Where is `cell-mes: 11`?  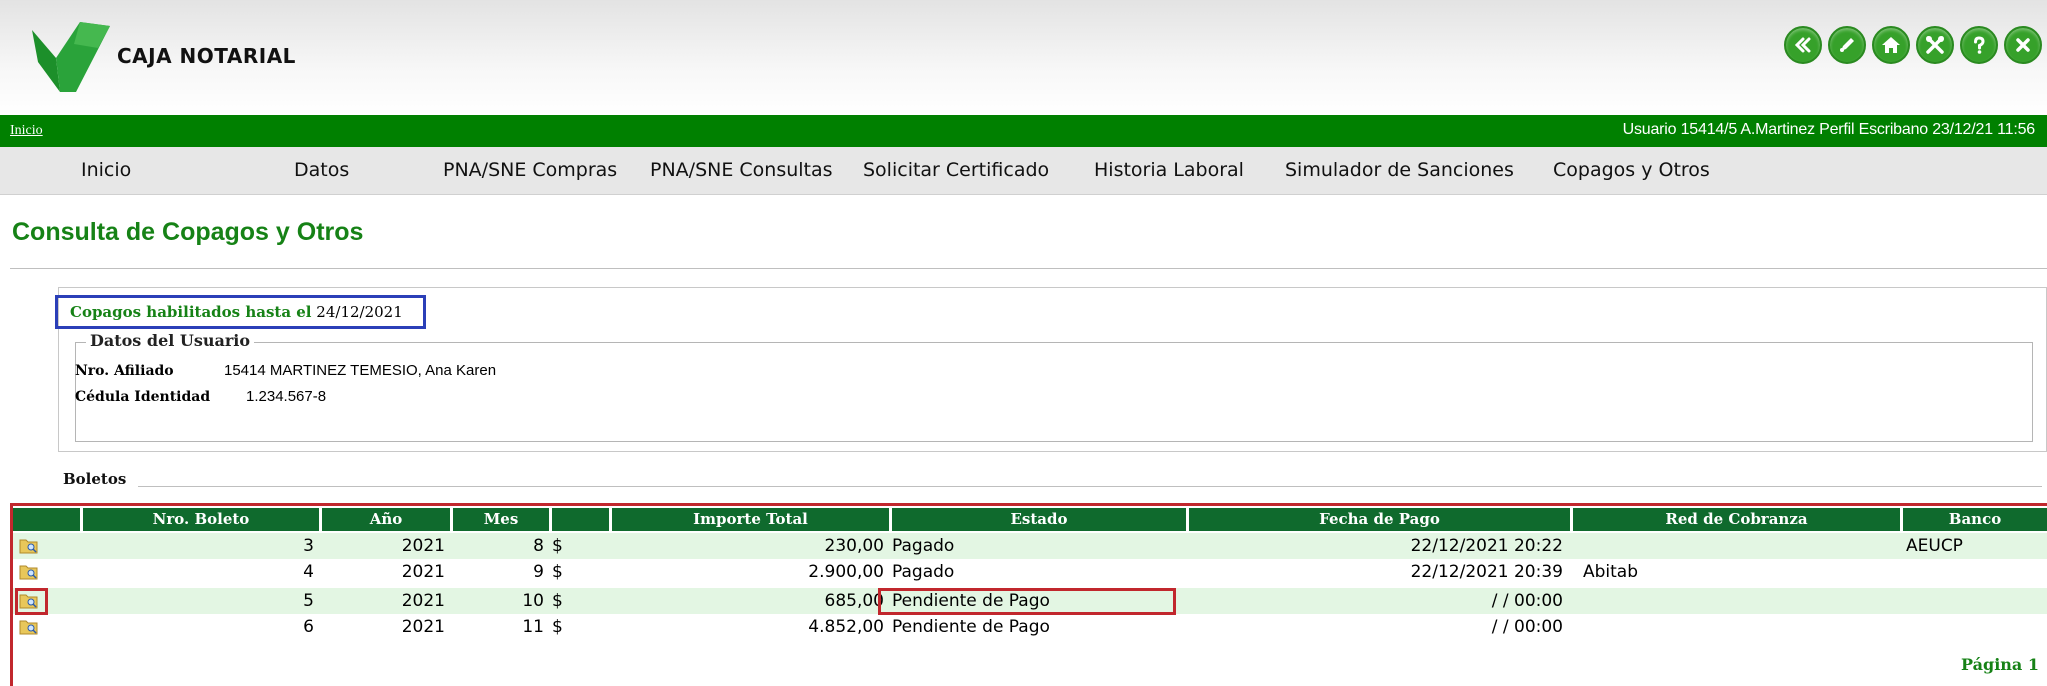 cell-mes: 11 is located at coordinates (533, 627).